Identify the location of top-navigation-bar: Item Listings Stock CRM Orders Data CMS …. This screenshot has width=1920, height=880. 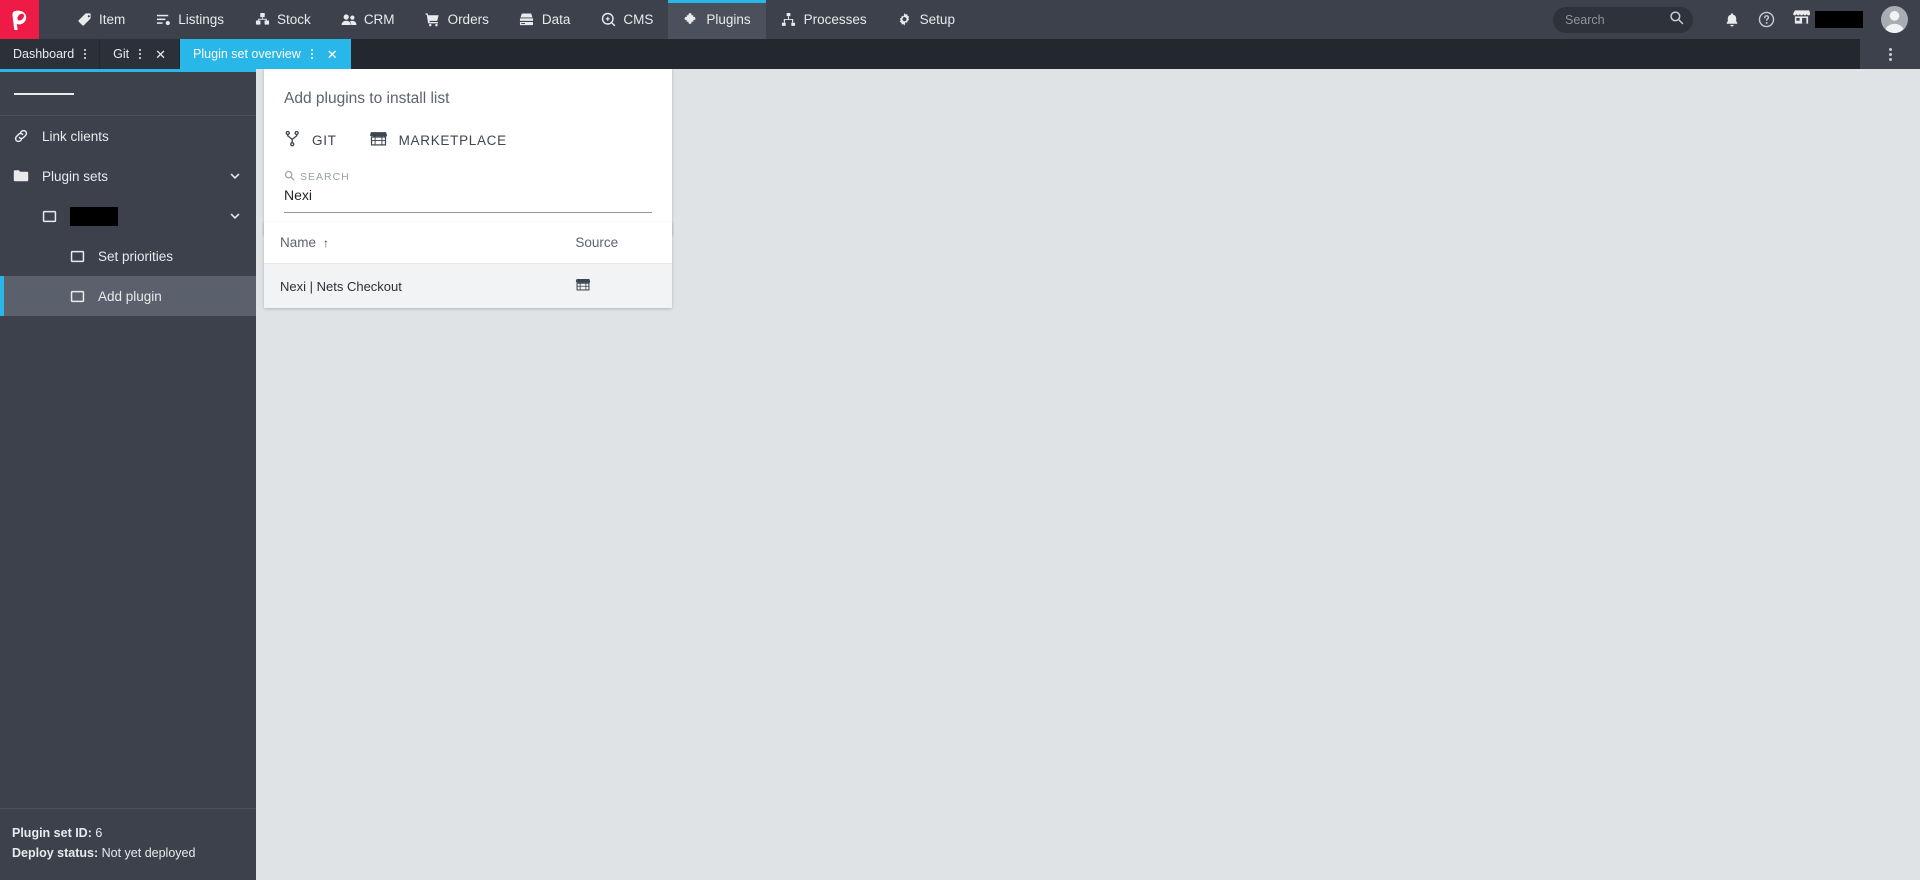
(960, 19).